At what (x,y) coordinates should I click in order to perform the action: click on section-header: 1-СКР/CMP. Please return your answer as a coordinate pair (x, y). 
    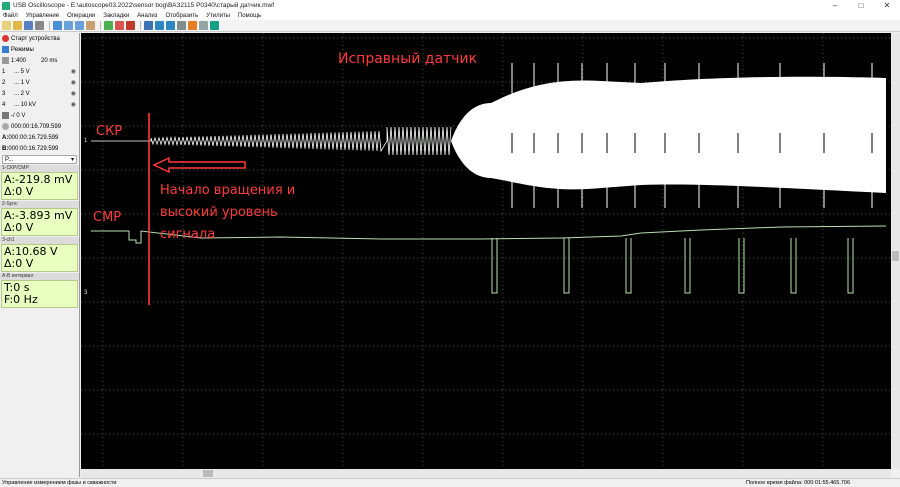
    Looking at the image, I should click on (39, 168).